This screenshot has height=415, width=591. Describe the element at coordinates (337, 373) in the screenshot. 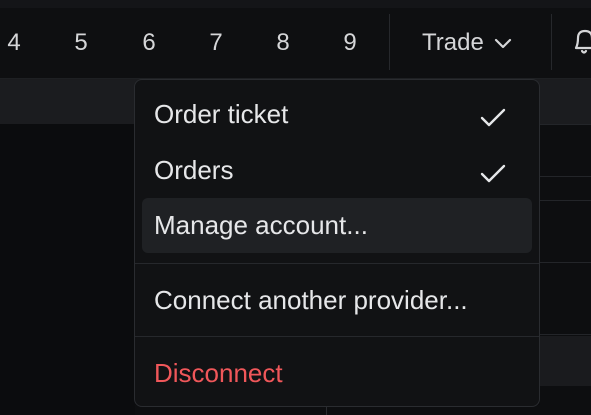

I see `menu-item-disconnect: Disconnect` at that location.